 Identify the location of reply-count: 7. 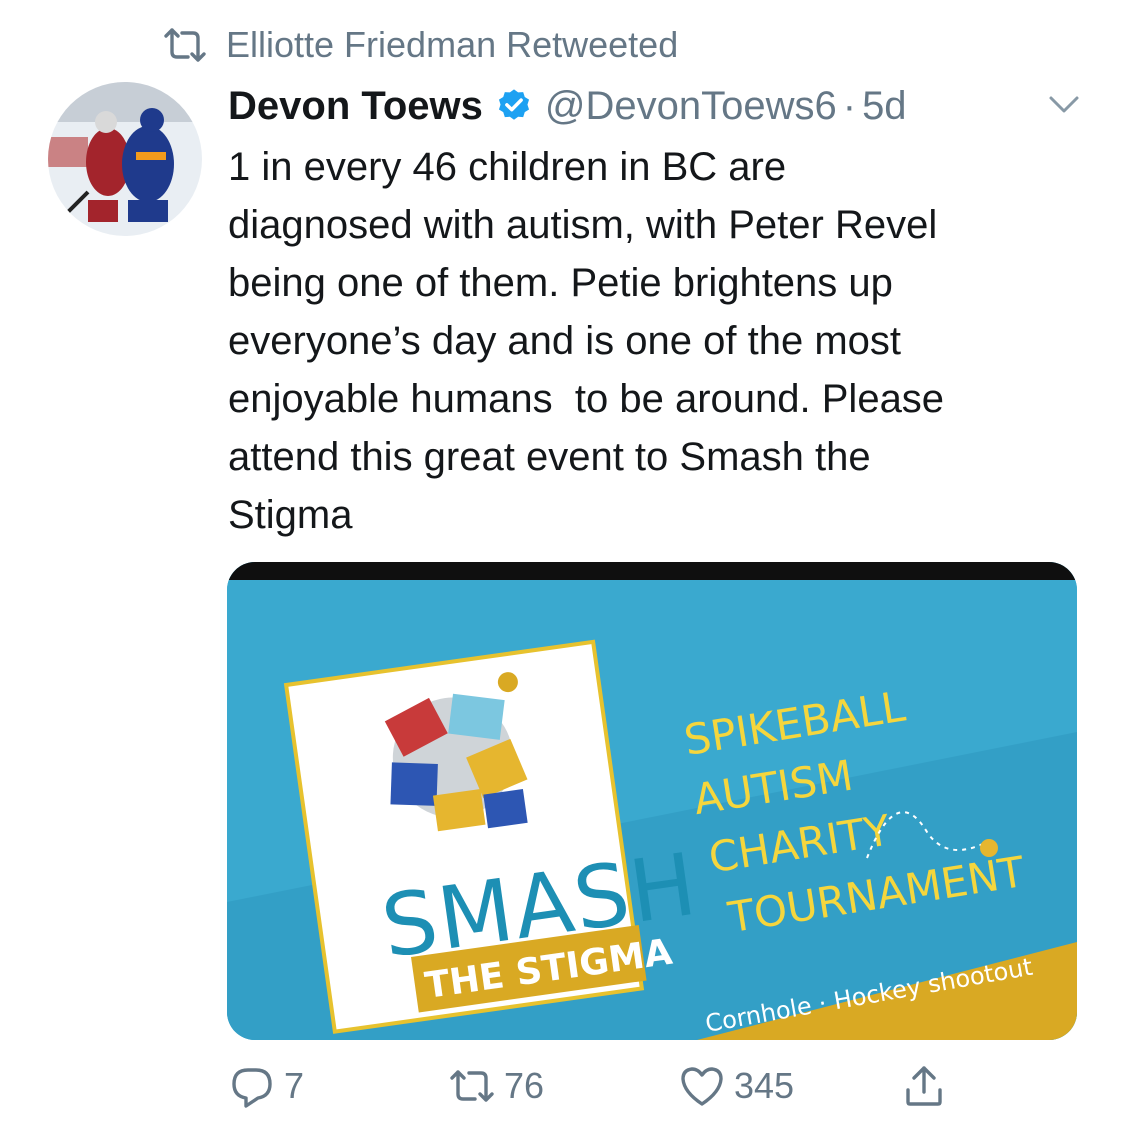
(294, 1085).